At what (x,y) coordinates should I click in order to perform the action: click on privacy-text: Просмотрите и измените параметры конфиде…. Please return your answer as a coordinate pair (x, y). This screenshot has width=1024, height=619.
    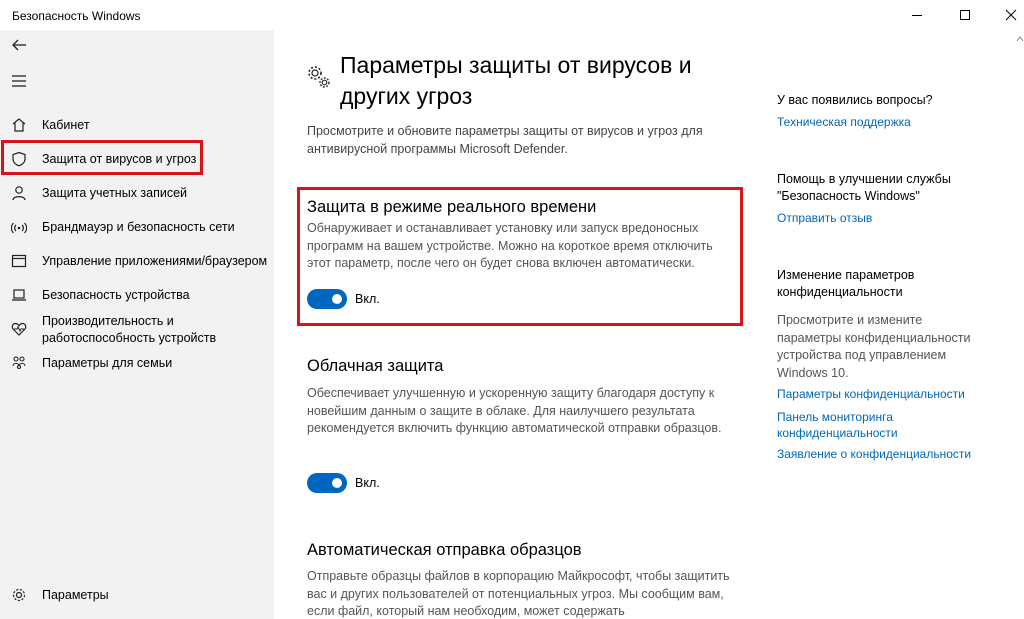
    Looking at the image, I should click on (874, 346).